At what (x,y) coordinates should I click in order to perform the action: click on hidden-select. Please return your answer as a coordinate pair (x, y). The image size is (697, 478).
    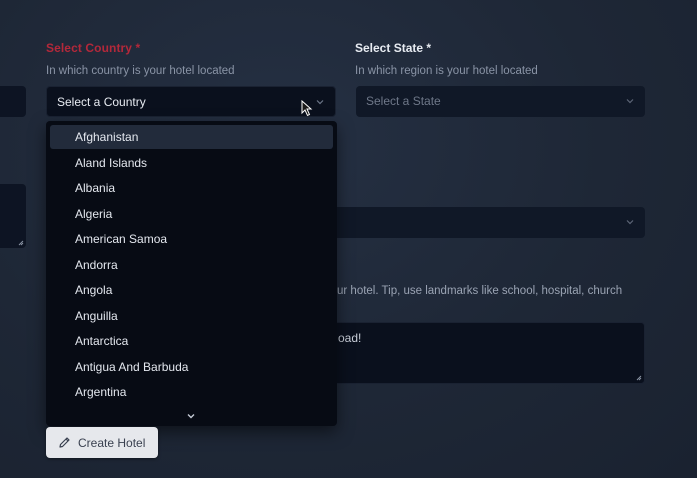
    Looking at the image, I should click on (472, 222).